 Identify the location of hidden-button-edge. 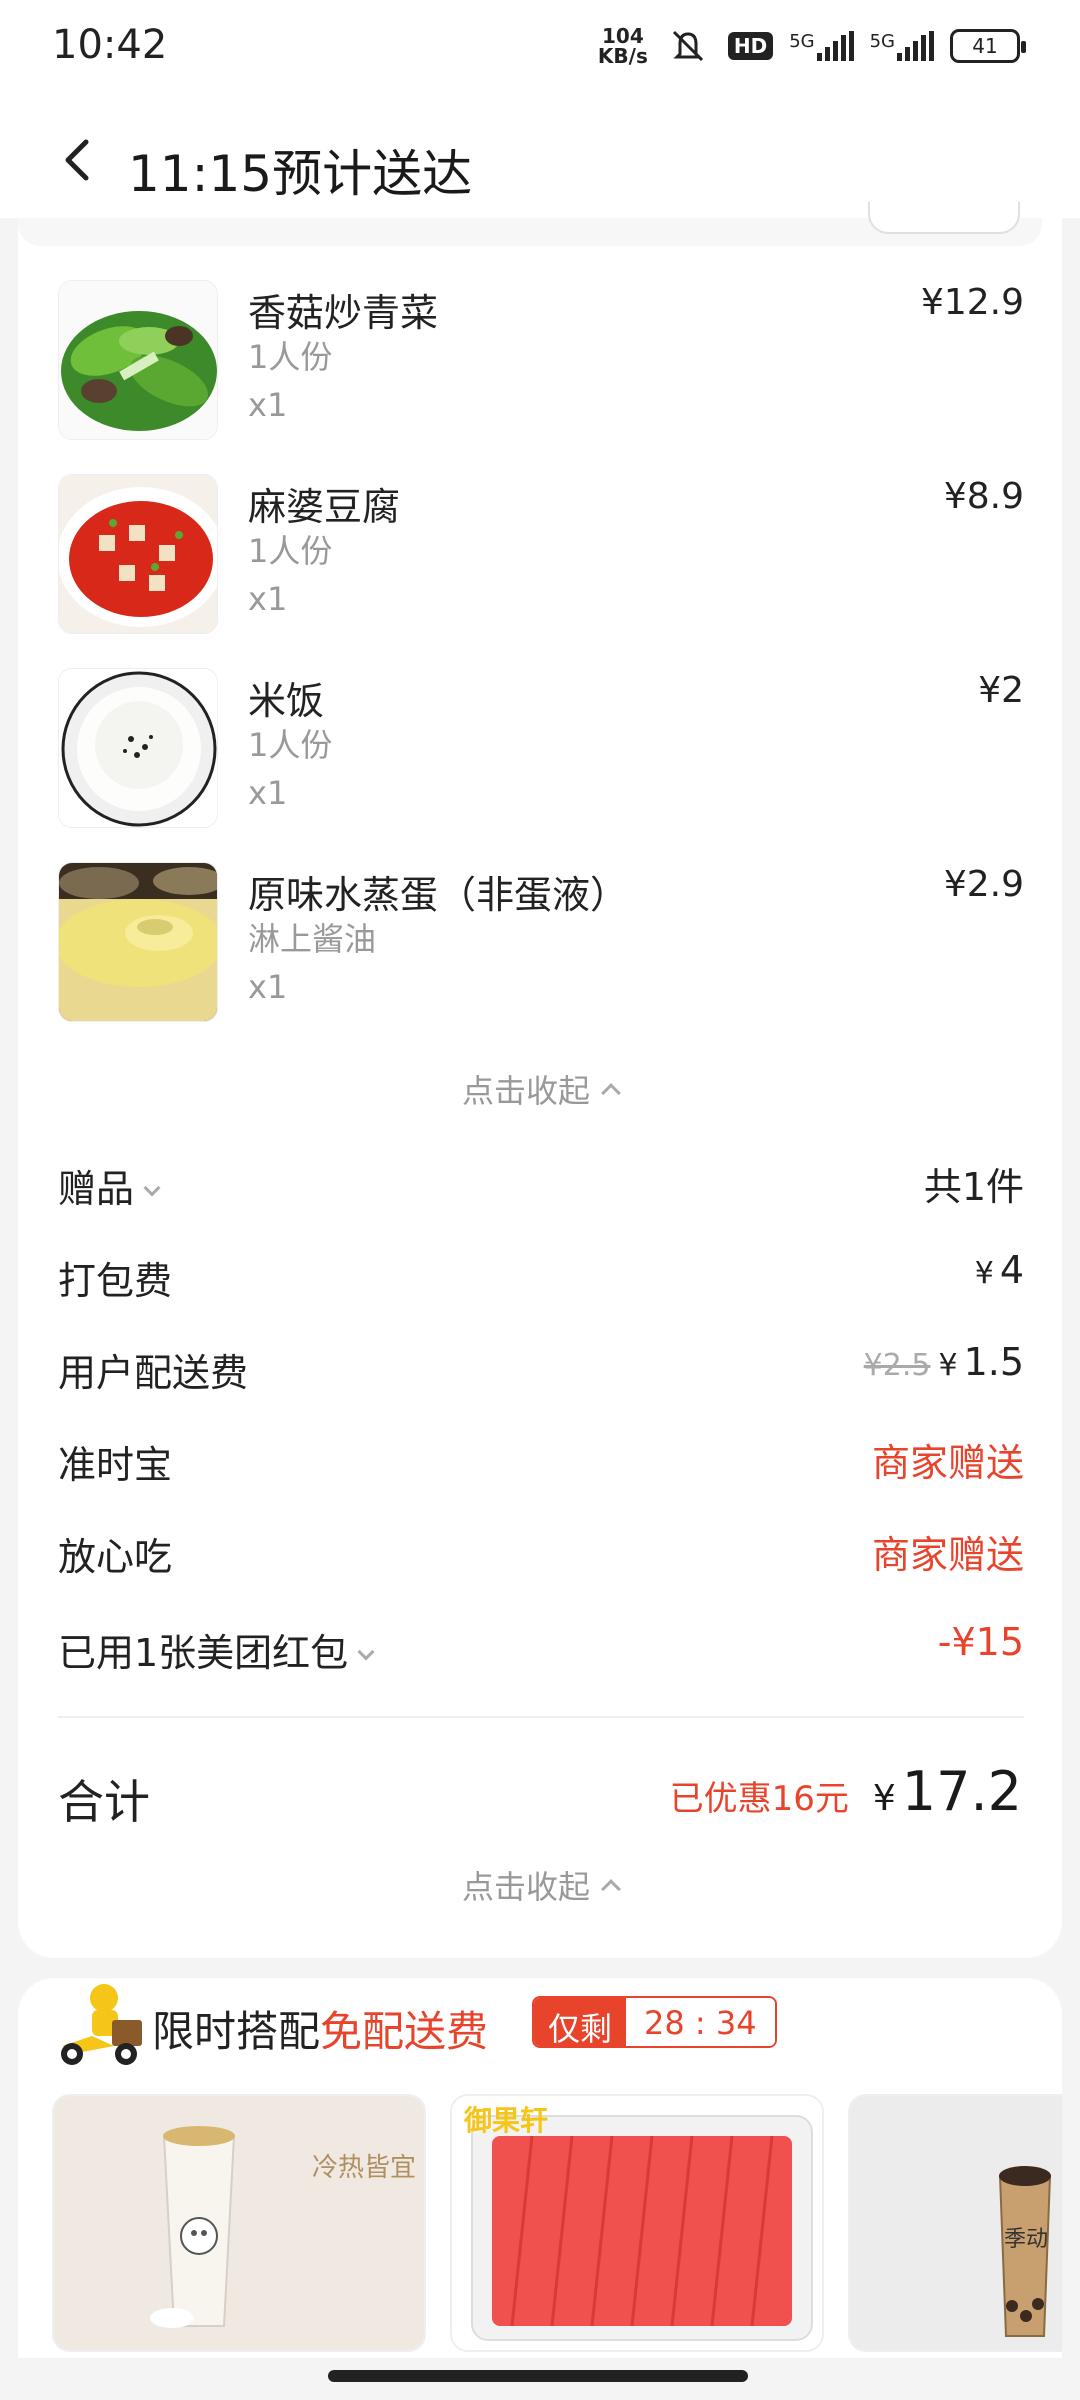
(944, 218).